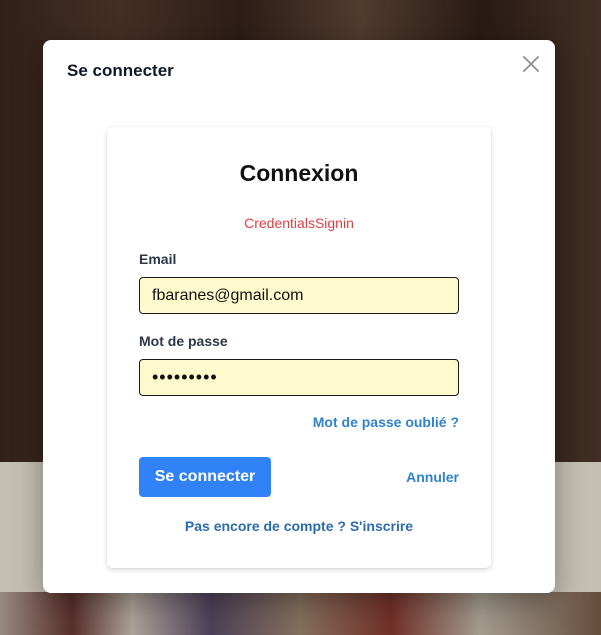 The width and height of the screenshot is (601, 635). What do you see at coordinates (299, 173) in the screenshot?
I see `login-heading: Connexion` at bounding box center [299, 173].